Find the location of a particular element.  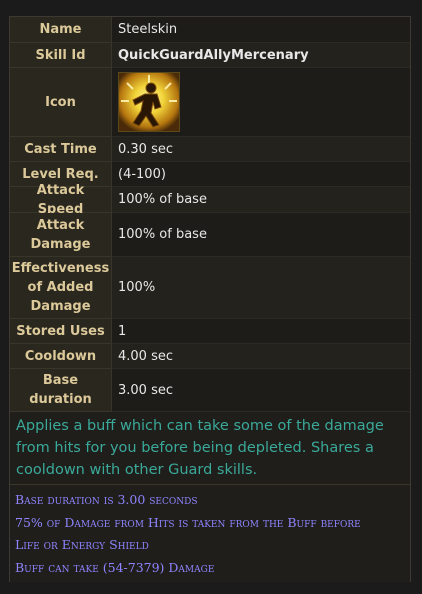

row-label: Cast Time is located at coordinates (60, 149).